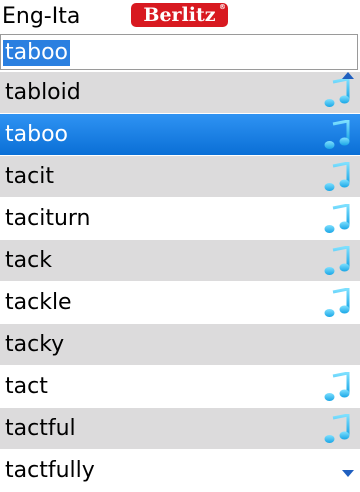  Describe the element at coordinates (26, 386) in the screenshot. I see `list-item-word: tact` at that location.